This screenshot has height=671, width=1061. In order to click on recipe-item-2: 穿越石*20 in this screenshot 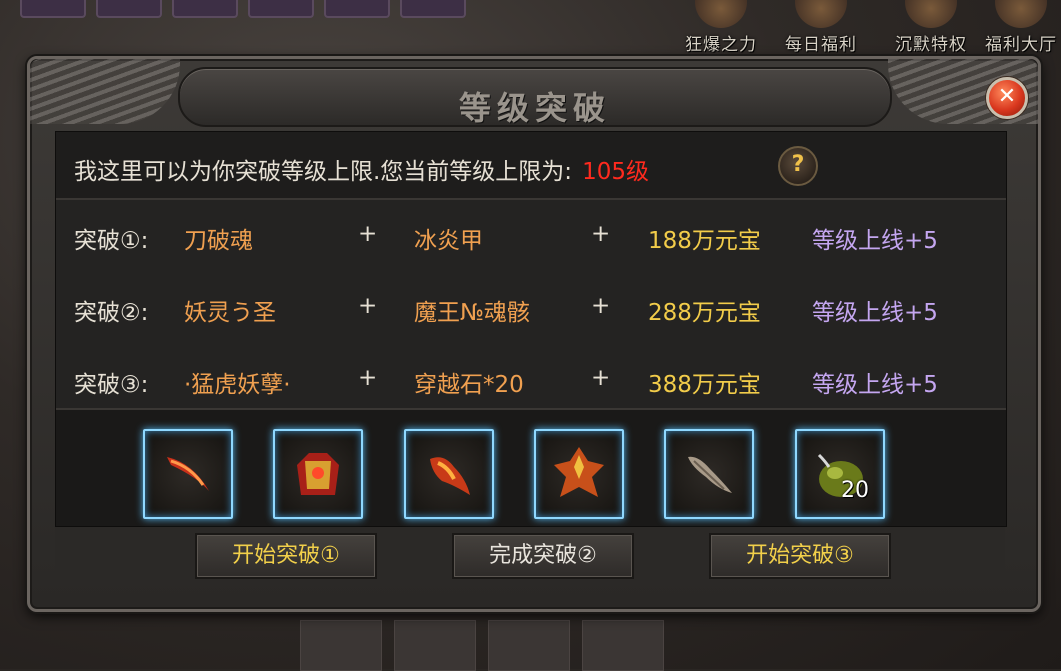, I will do `click(469, 385)`.